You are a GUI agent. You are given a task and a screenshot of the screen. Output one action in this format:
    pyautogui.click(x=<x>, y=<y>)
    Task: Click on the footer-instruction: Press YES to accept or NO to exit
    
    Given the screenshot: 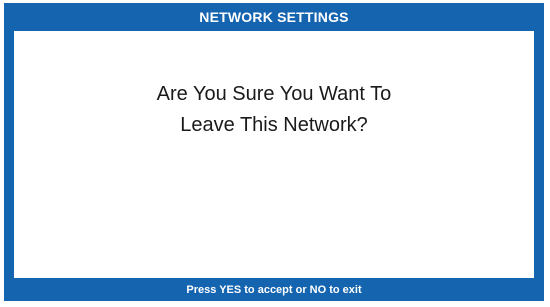 What is the action you would take?
    pyautogui.click(x=274, y=289)
    